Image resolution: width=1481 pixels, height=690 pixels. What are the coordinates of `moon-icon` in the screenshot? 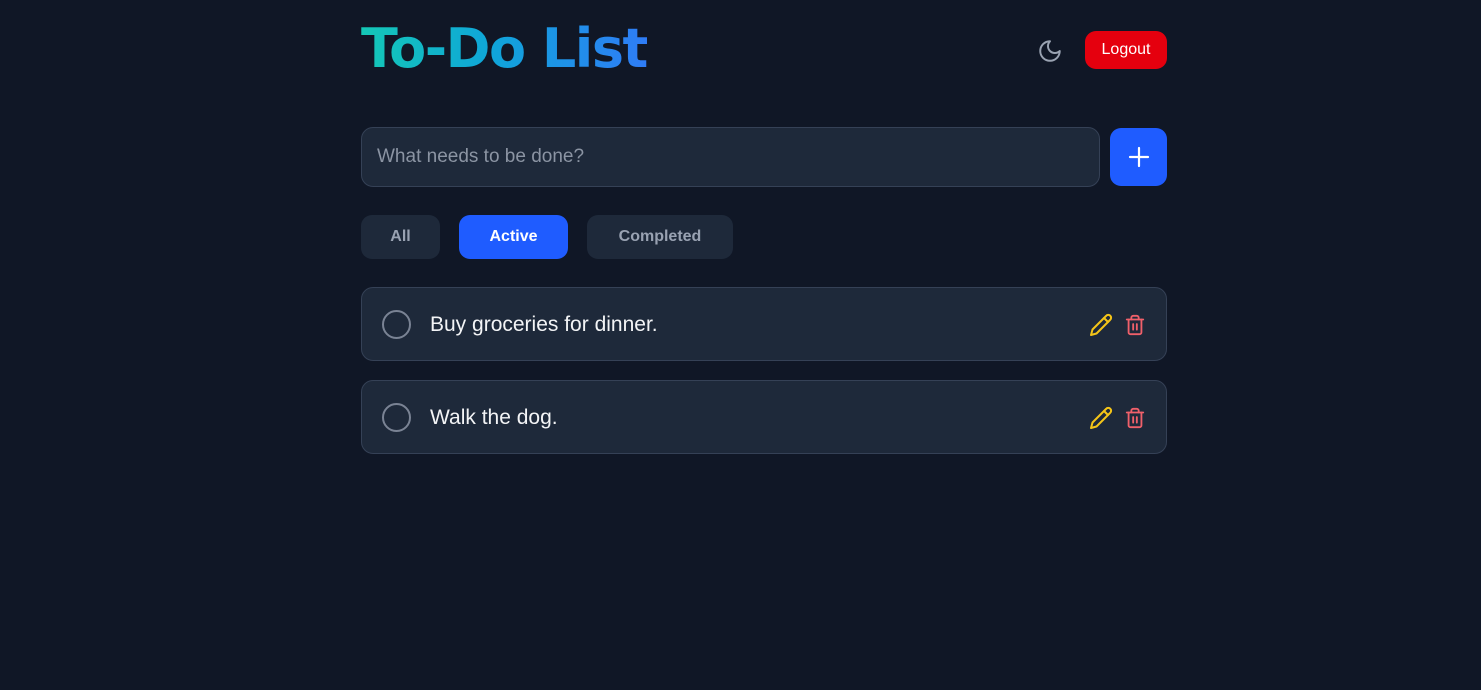 It's located at (1050, 51).